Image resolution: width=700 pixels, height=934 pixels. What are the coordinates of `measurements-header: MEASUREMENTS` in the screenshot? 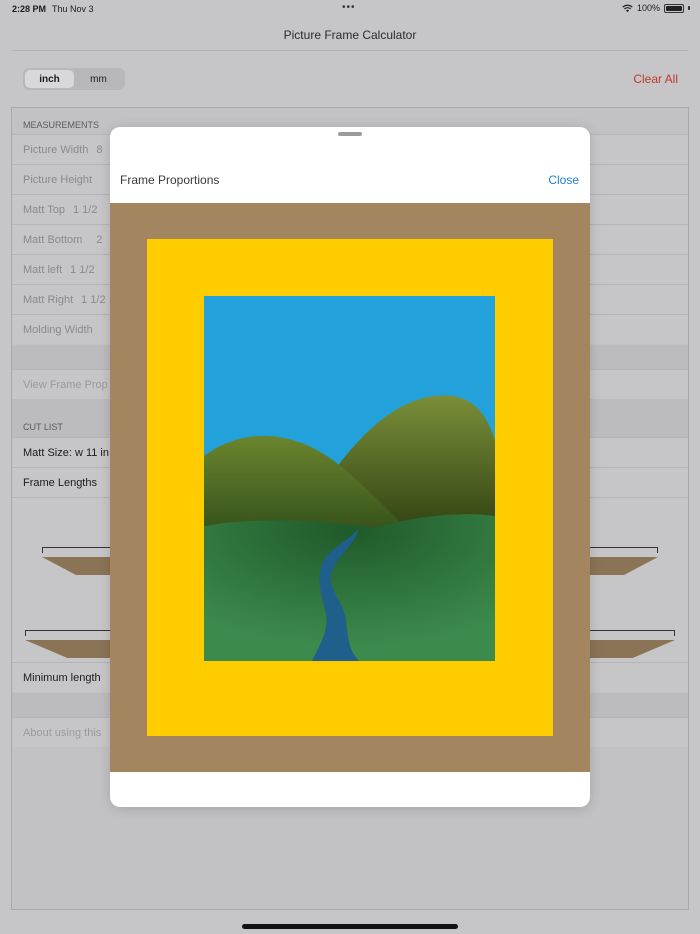 It's located at (61, 125).